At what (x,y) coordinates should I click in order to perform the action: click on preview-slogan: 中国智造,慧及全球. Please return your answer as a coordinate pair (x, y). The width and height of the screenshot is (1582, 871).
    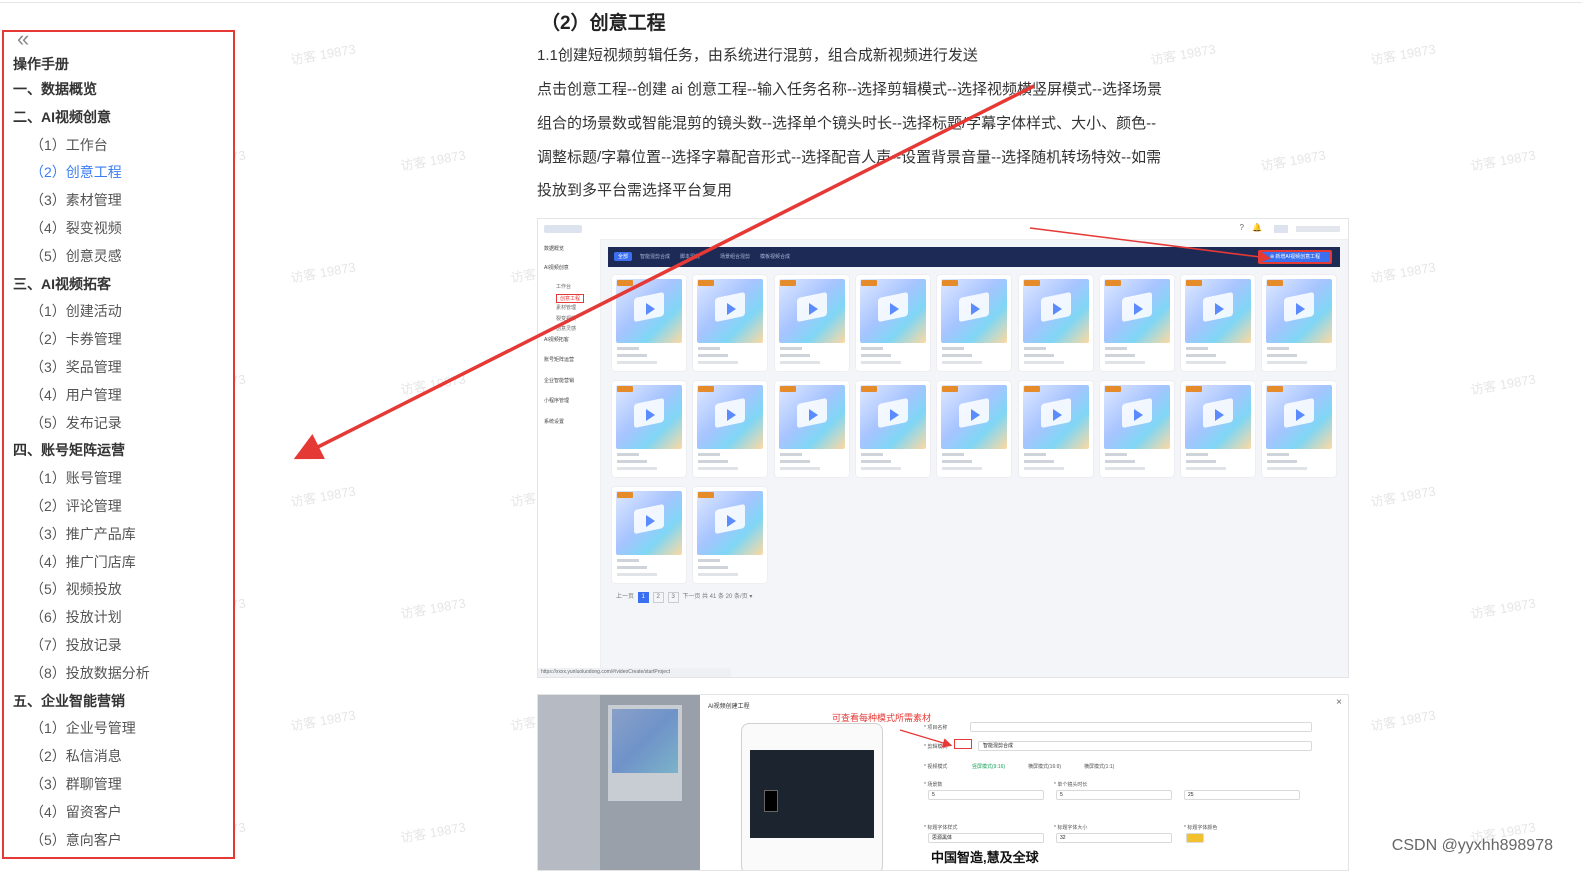
    Looking at the image, I should click on (985, 857).